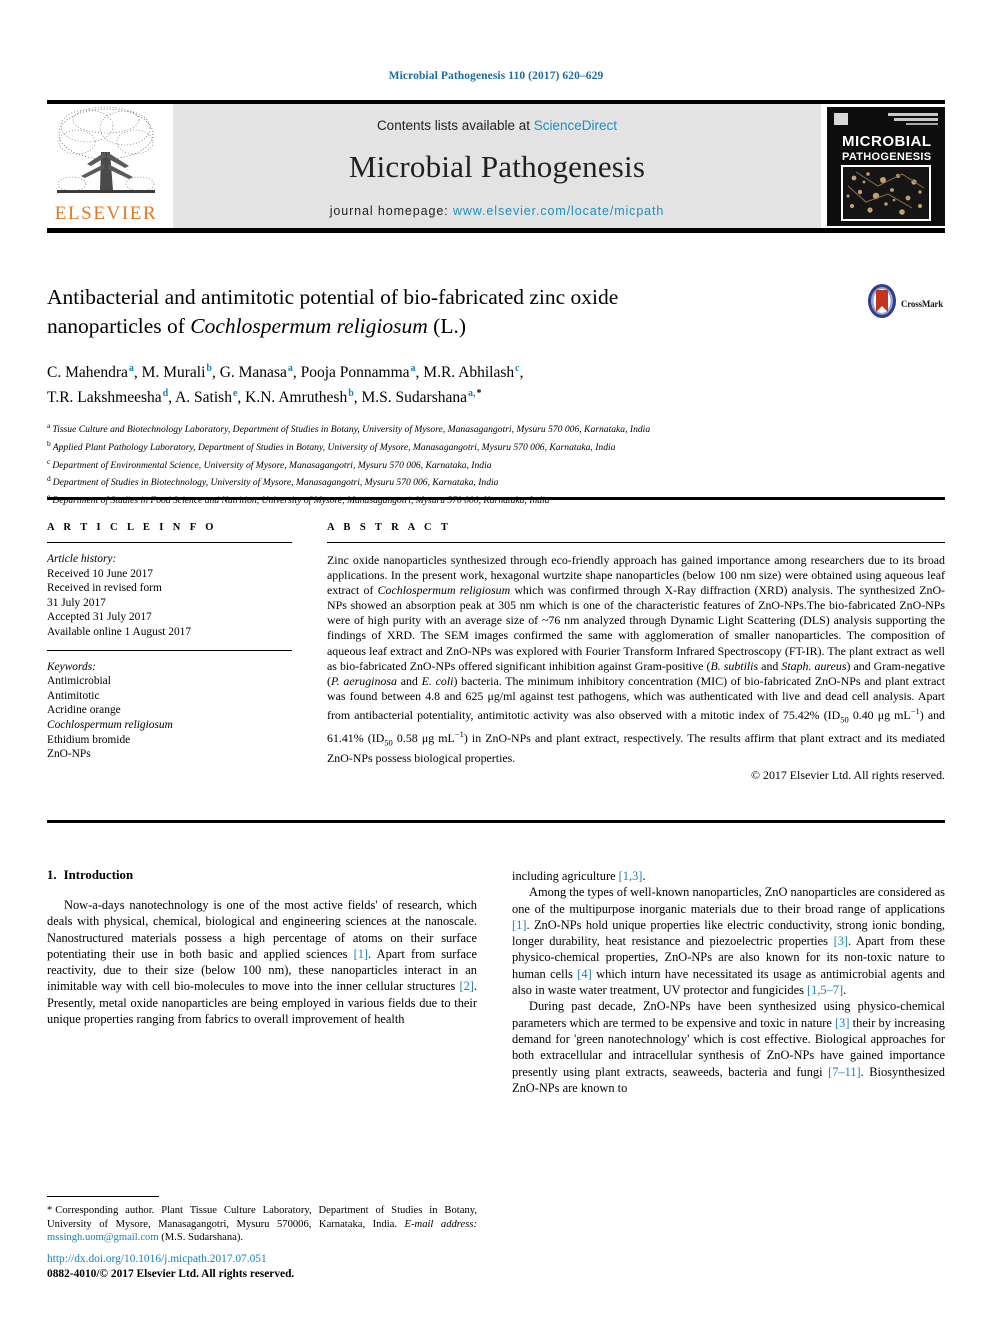 This screenshot has height=1323, width=992. I want to click on email-link: mssingh.uom@gmail.com, so click(103, 1237).